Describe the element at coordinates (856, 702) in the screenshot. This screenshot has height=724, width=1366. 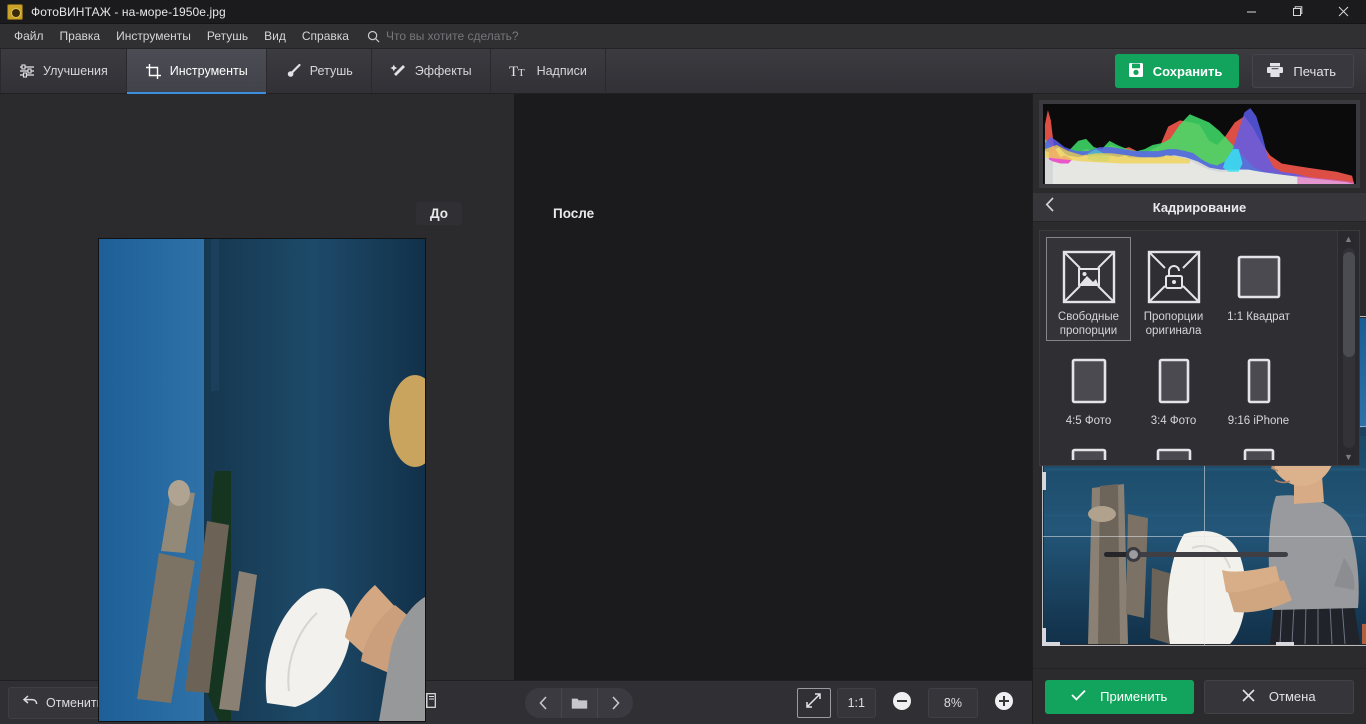
I see `actual-size-button: 1:1` at that location.